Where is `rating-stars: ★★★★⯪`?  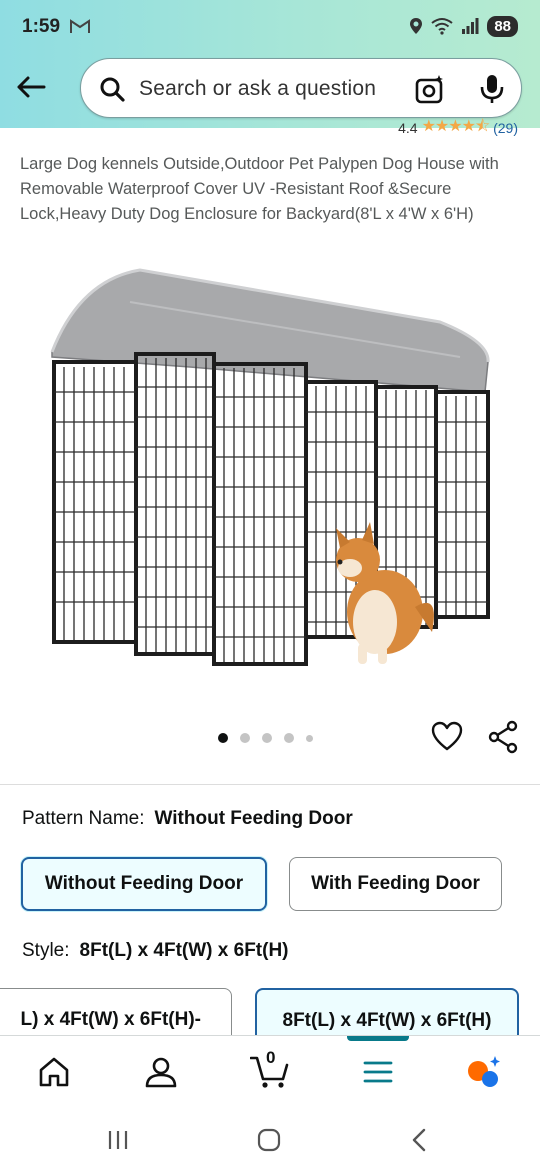
rating-stars: ★★★★⯪ is located at coordinates (456, 126).